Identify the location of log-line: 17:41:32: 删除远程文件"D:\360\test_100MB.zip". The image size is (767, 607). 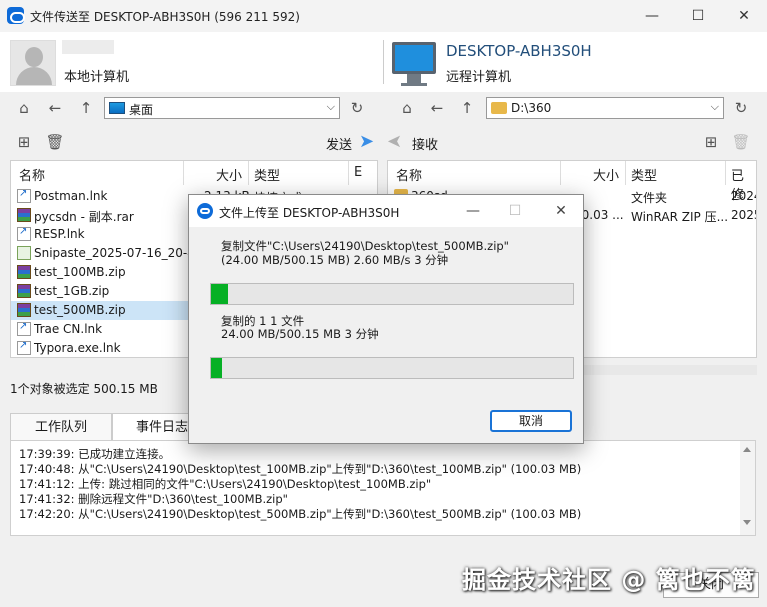
(153, 499).